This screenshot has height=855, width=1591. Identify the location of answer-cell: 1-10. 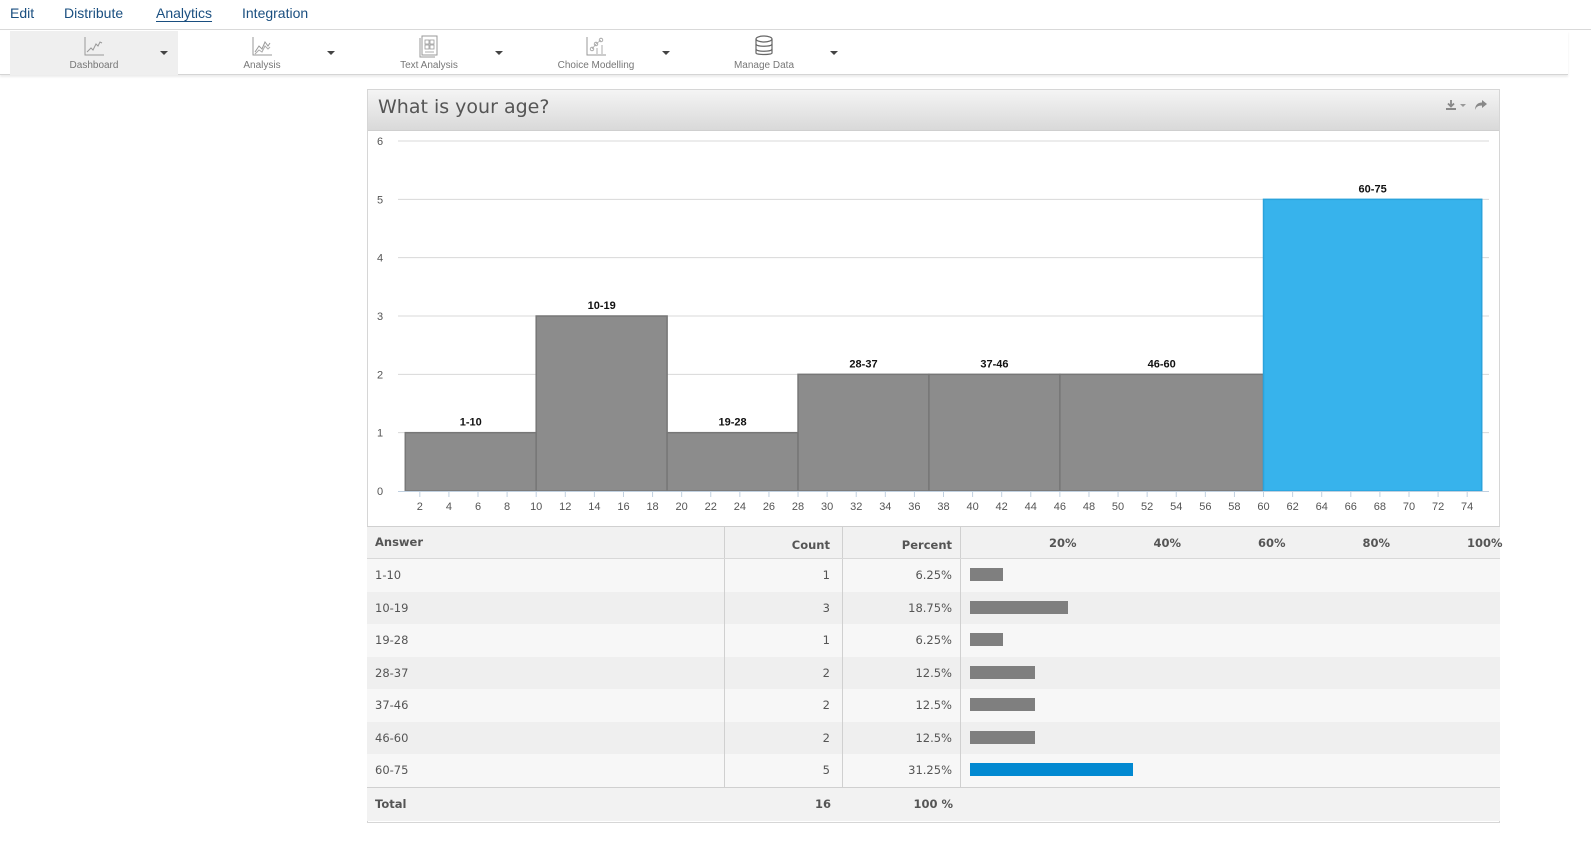
(546, 575).